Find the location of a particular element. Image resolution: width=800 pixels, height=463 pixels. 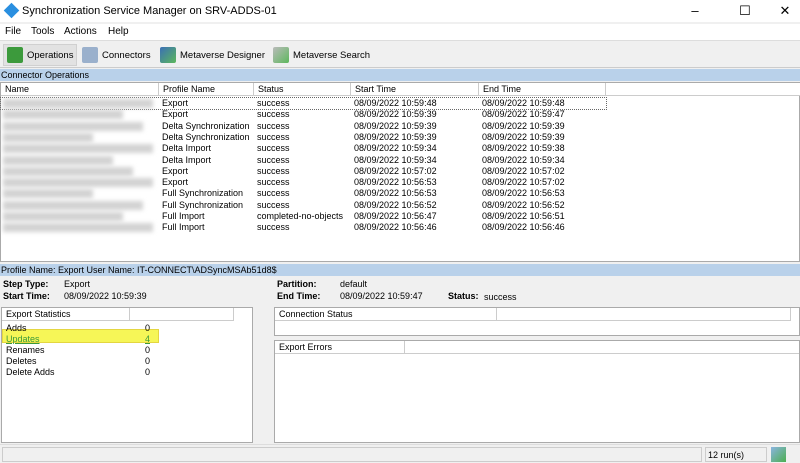

cell-profile: Delta Synchronization is located at coordinates (206, 125).